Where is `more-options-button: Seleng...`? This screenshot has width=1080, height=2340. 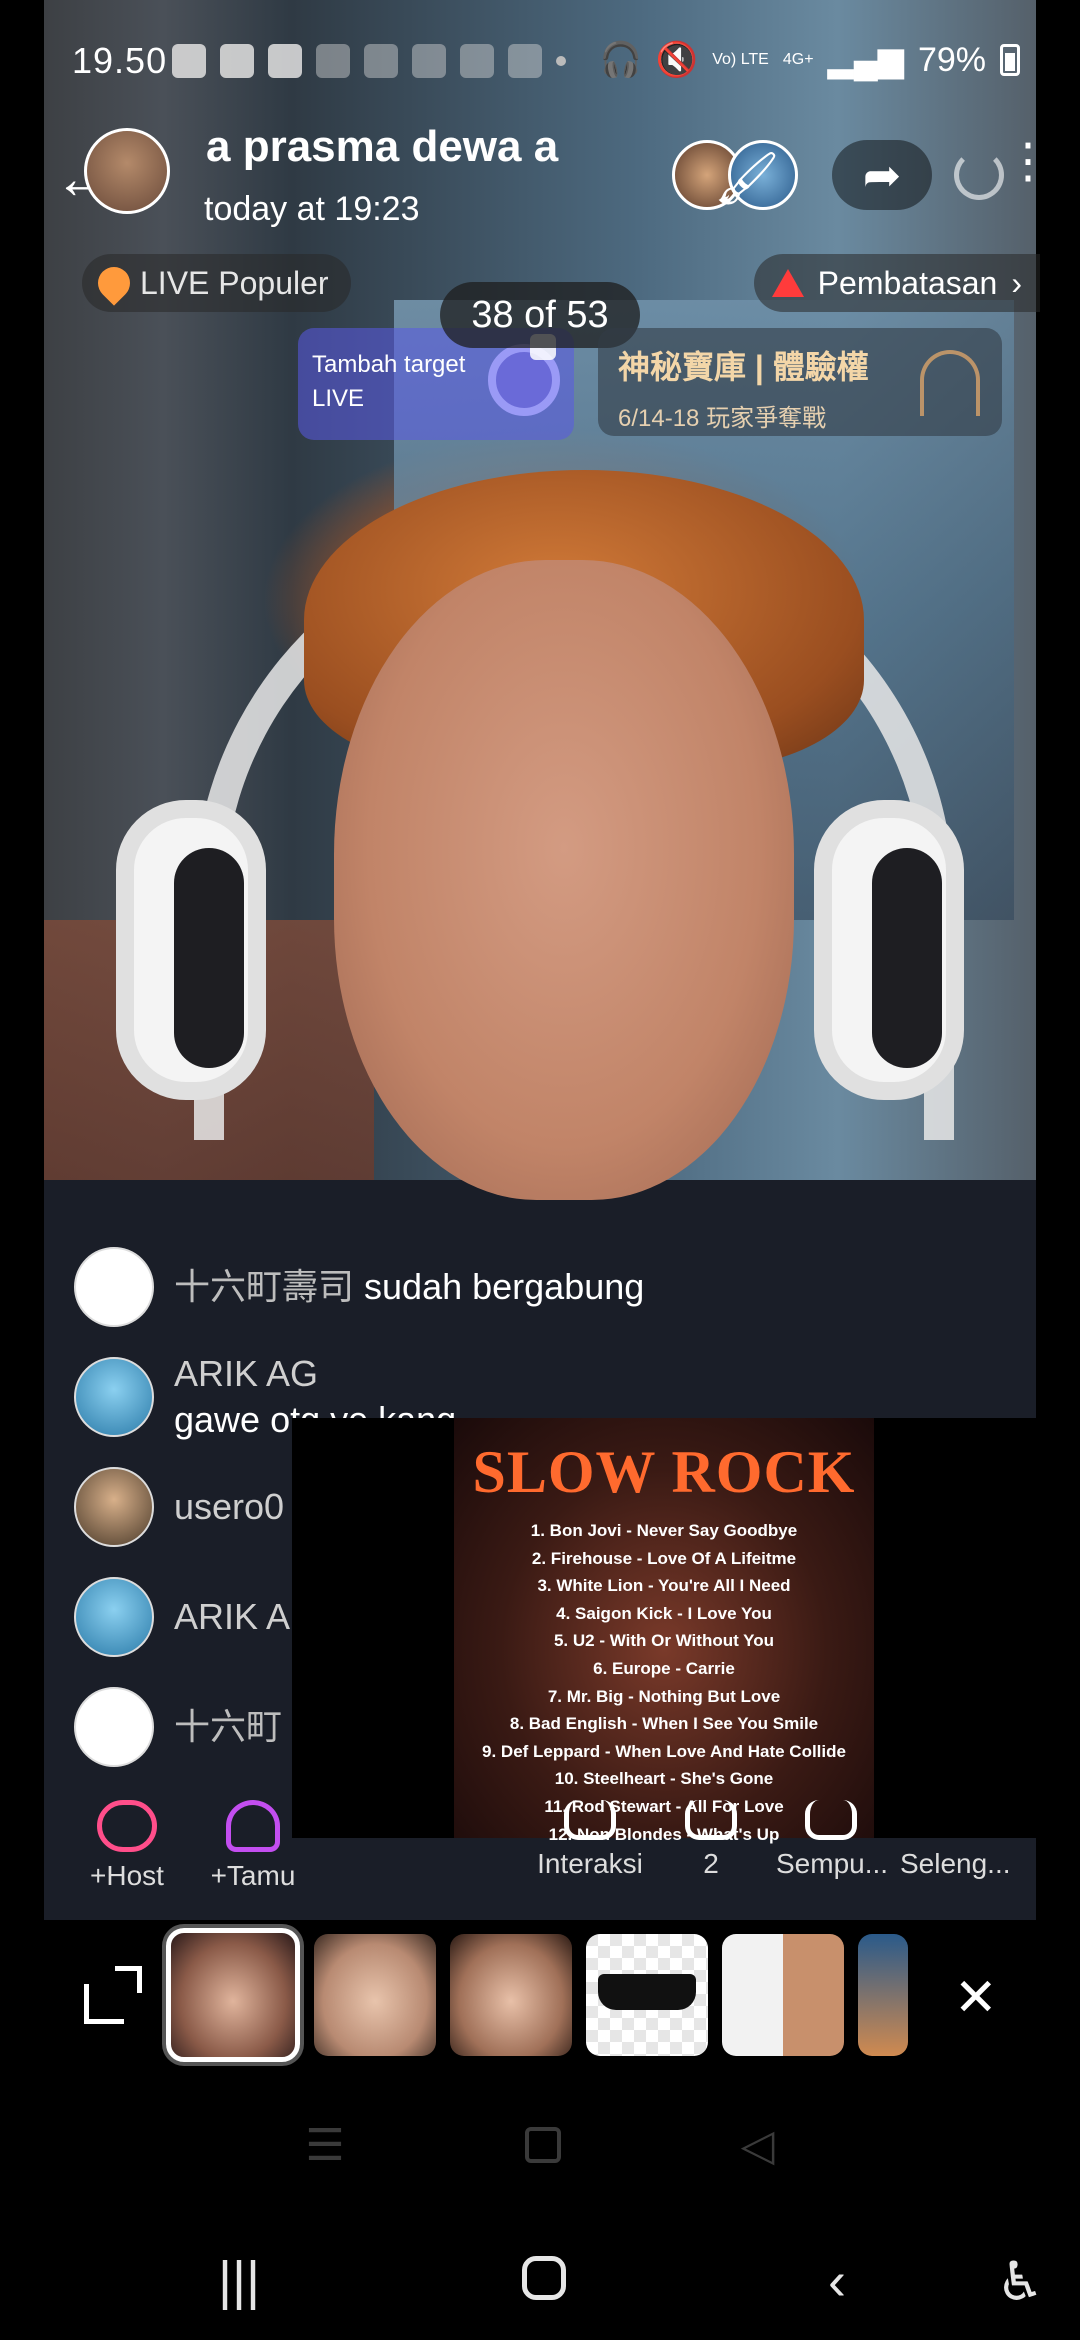 more-options-button: Seleng... is located at coordinates (955, 1840).